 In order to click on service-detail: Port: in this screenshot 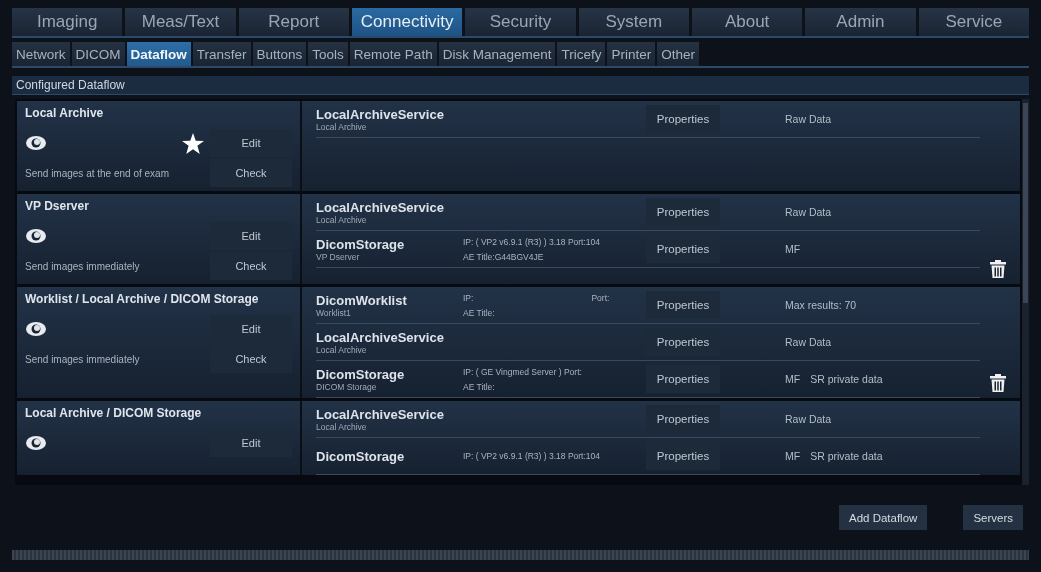, I will do `click(600, 297)`.